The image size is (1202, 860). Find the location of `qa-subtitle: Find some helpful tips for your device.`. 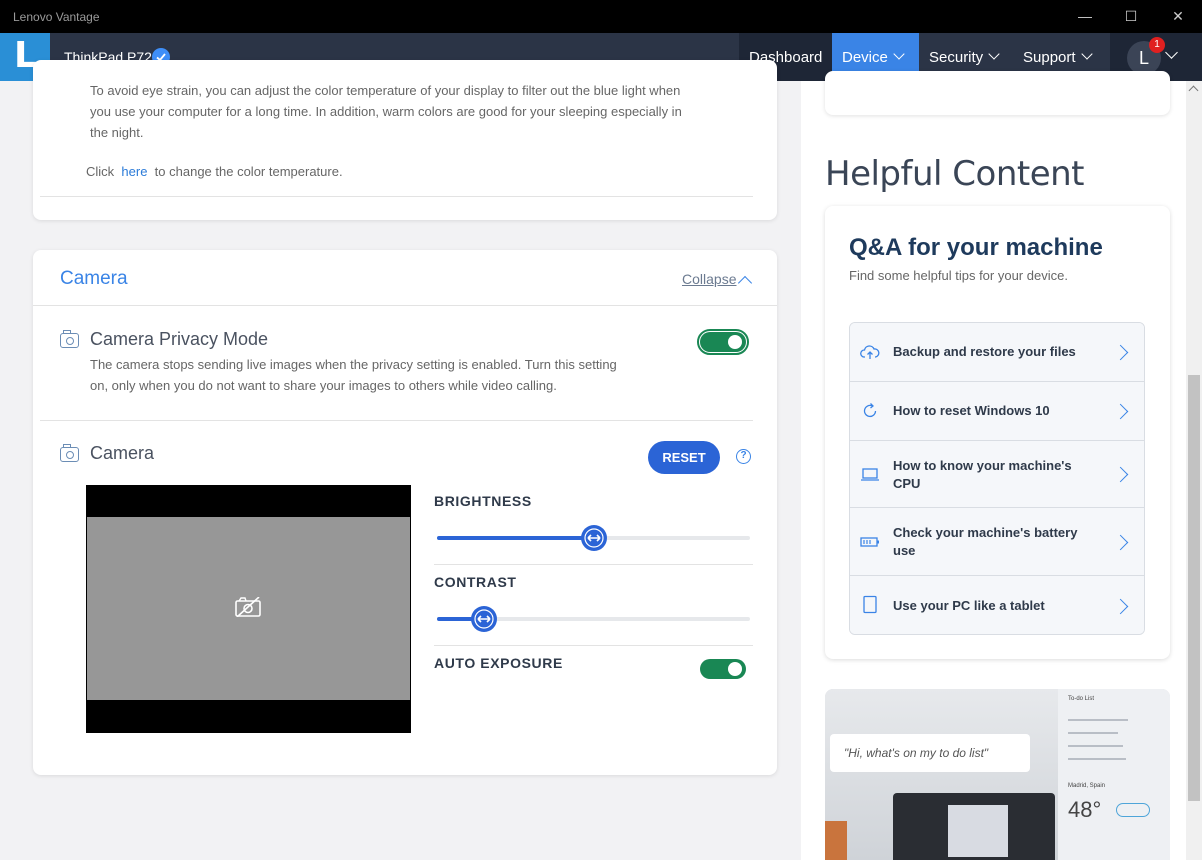

qa-subtitle: Find some helpful tips for your device. is located at coordinates (958, 275).